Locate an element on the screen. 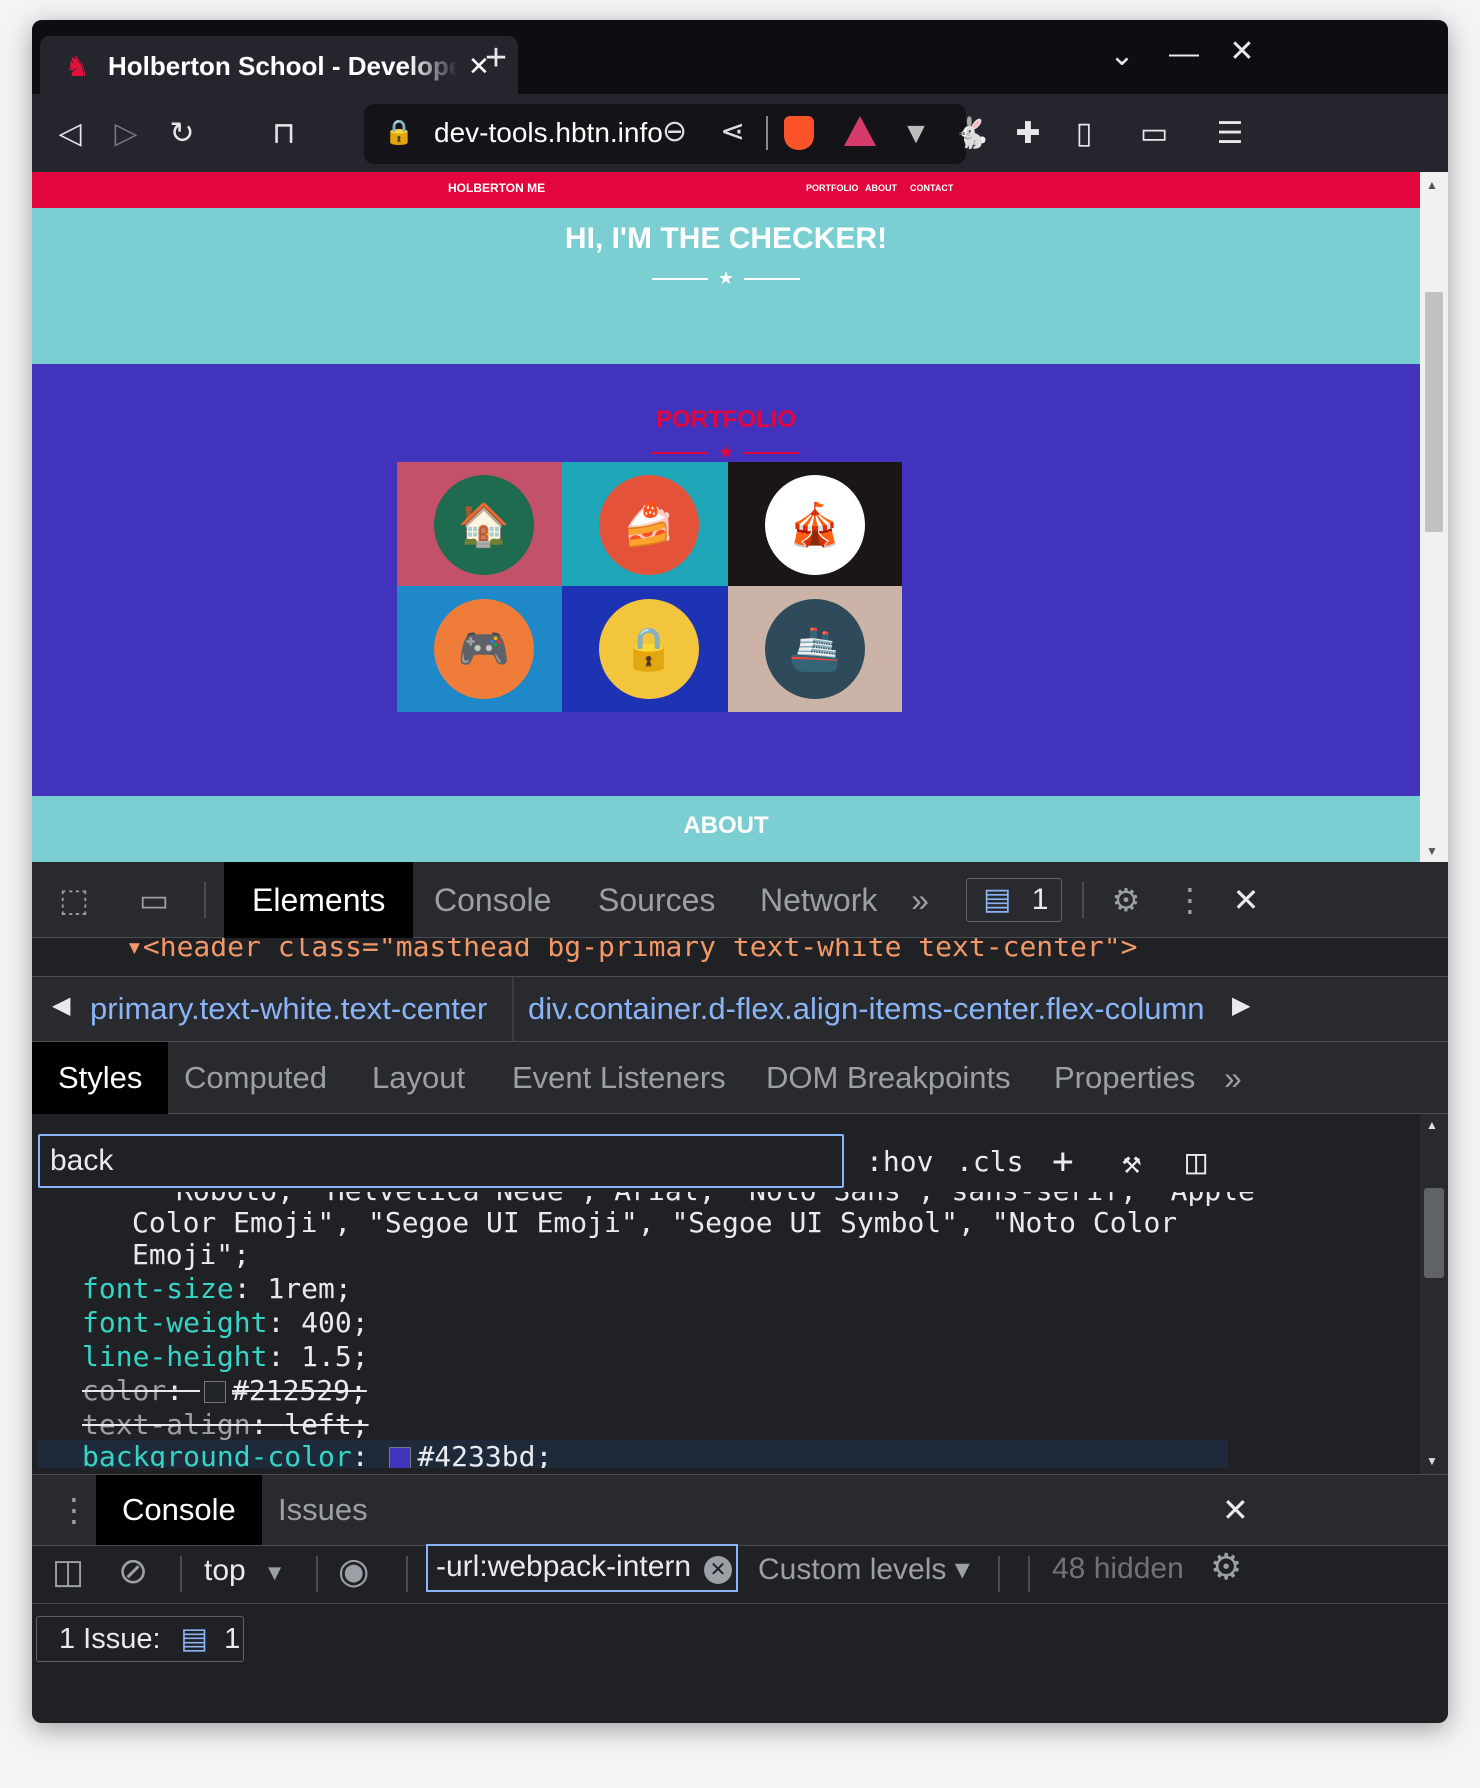  css-declaration-overridden: text-align: left; is located at coordinates (225, 1425).